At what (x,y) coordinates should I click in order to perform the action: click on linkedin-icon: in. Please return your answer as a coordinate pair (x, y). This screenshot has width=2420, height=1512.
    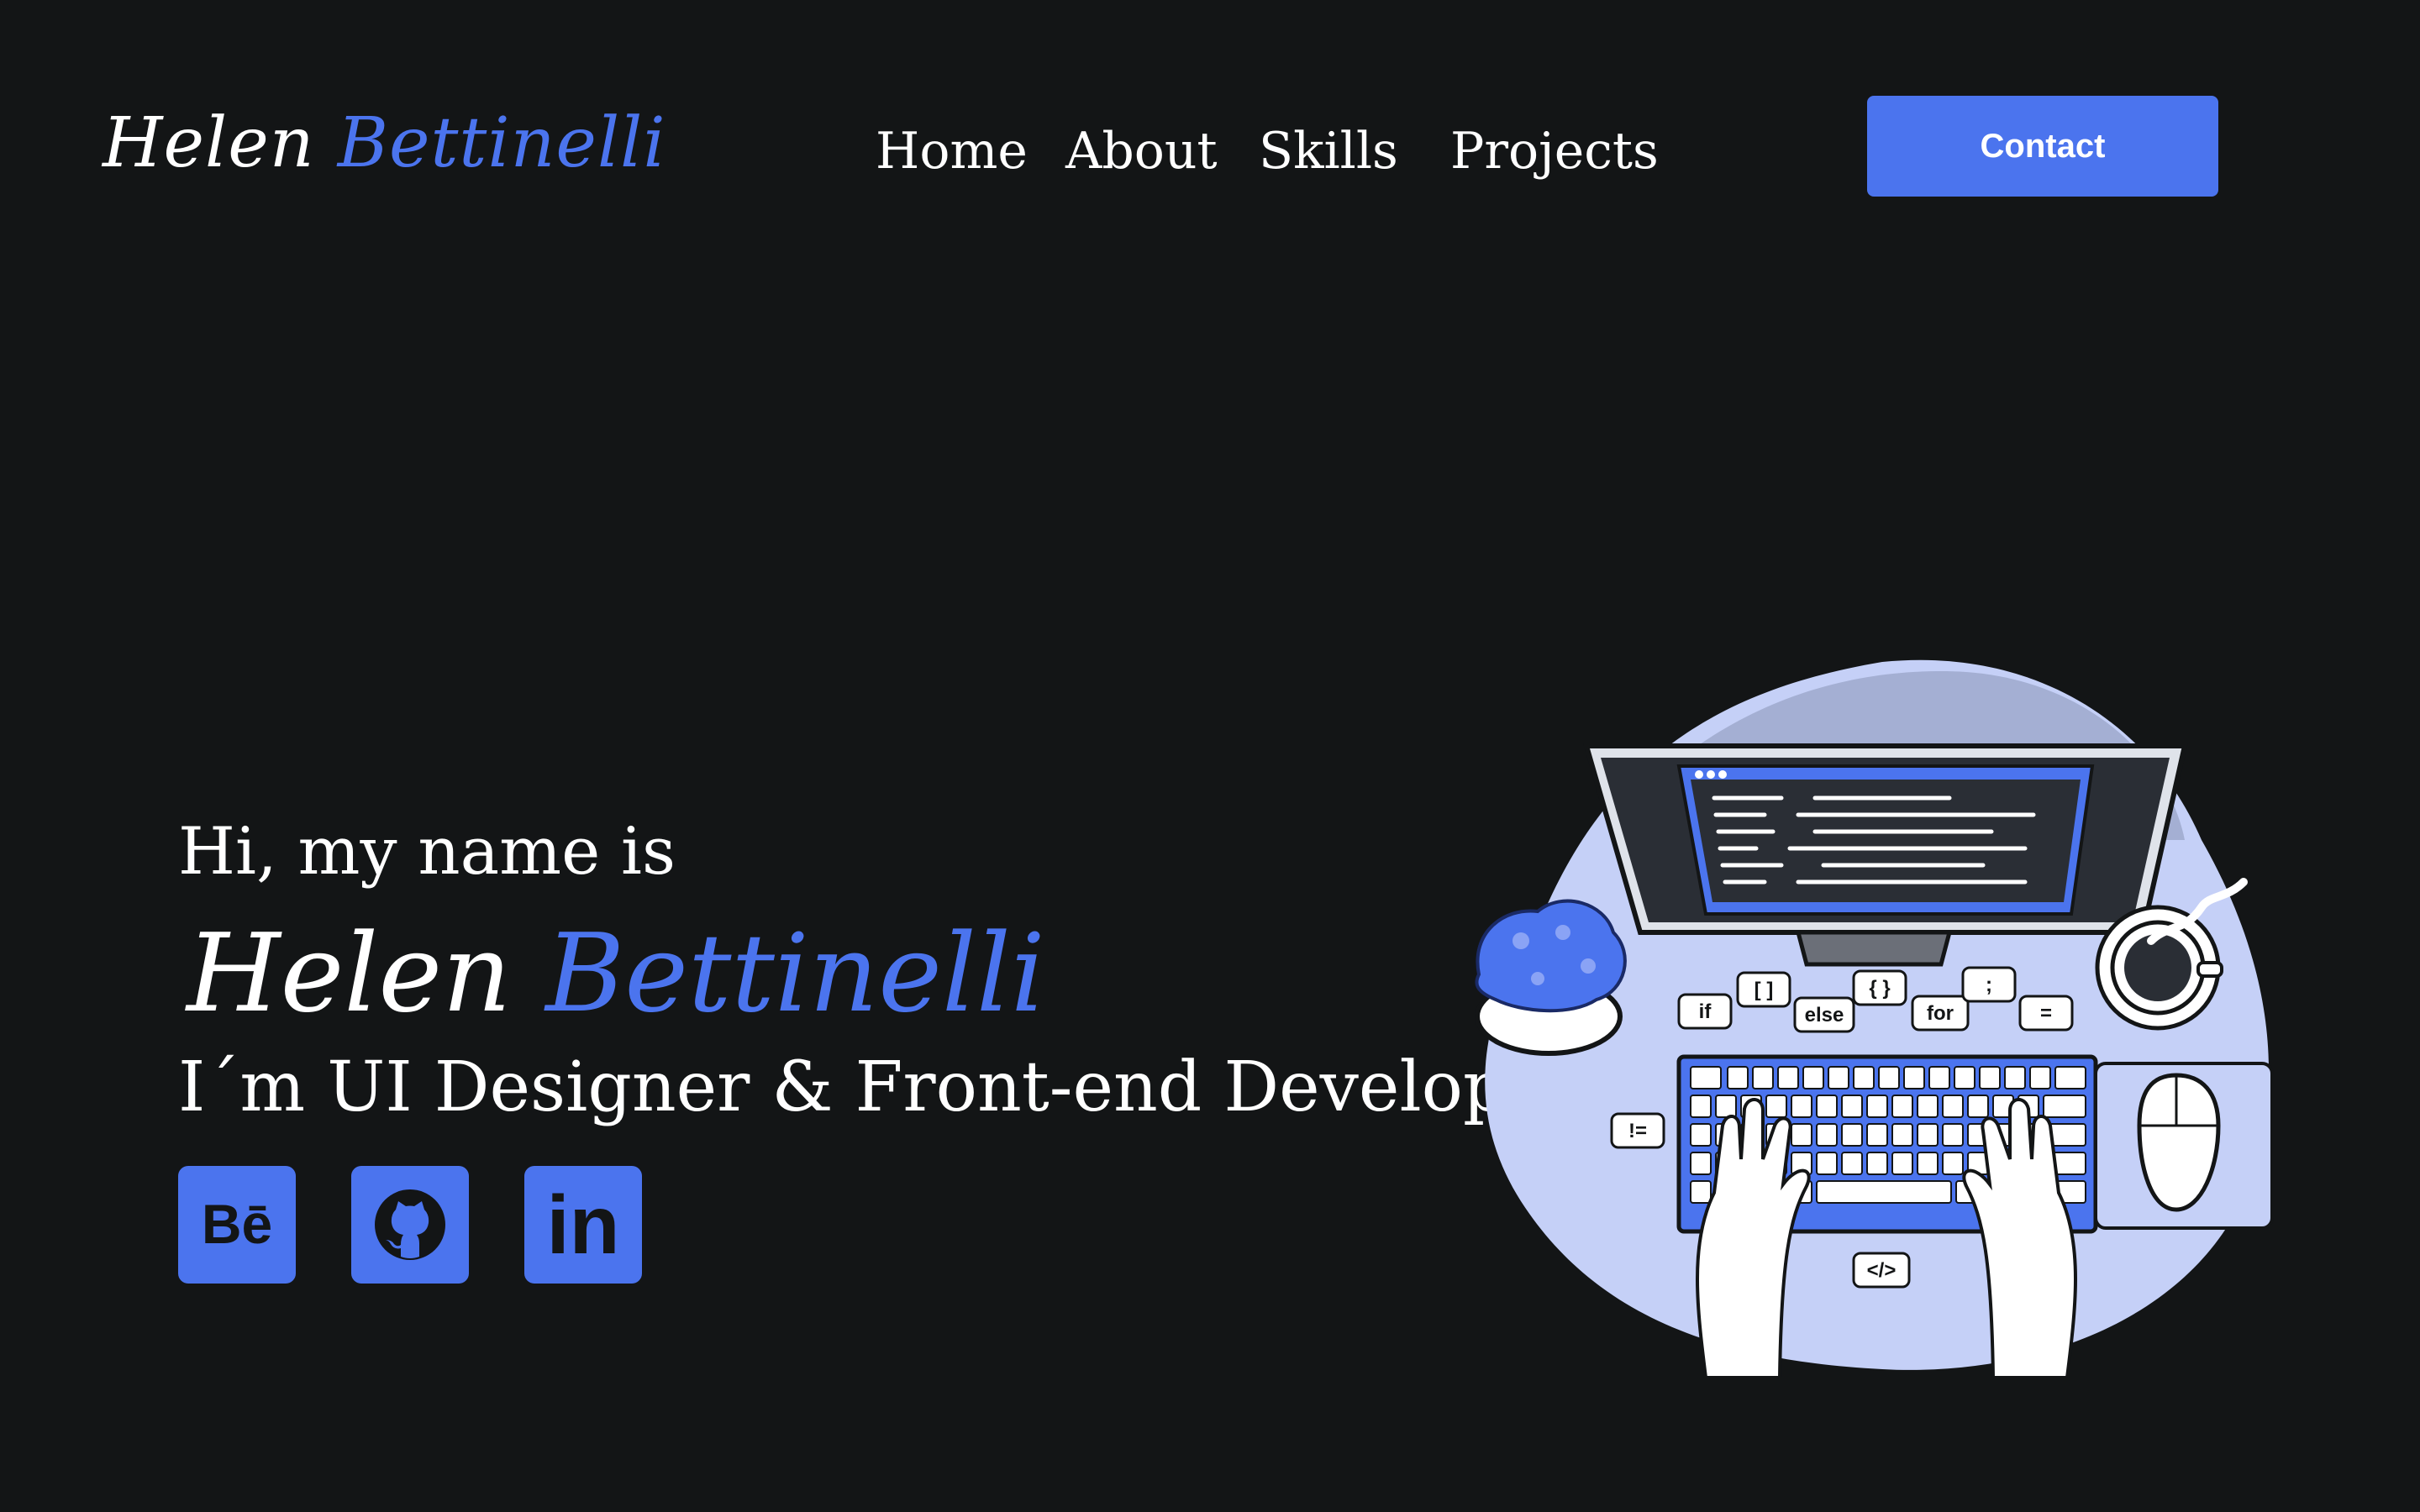
    Looking at the image, I should click on (582, 1224).